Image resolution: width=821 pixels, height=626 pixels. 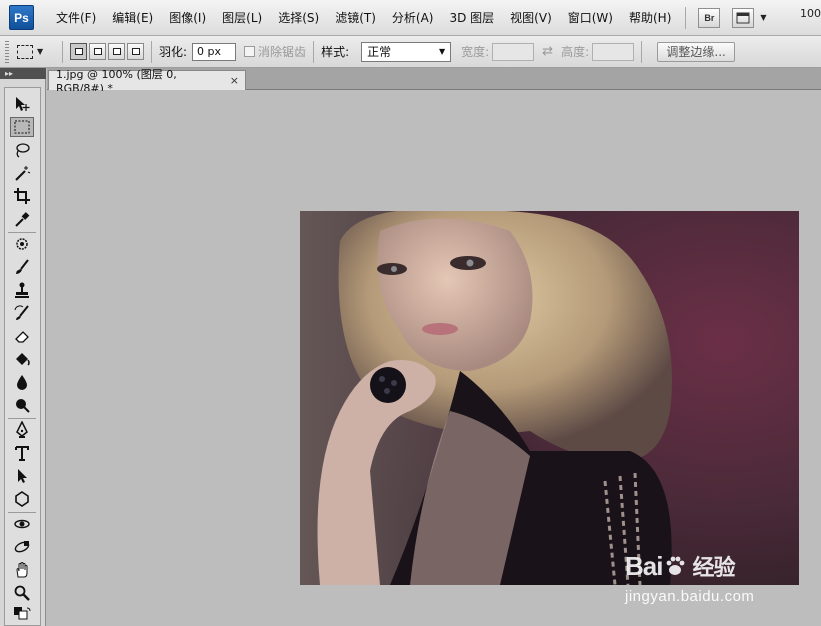 I want to click on intersect-selection-icon, so click(x=135, y=51).